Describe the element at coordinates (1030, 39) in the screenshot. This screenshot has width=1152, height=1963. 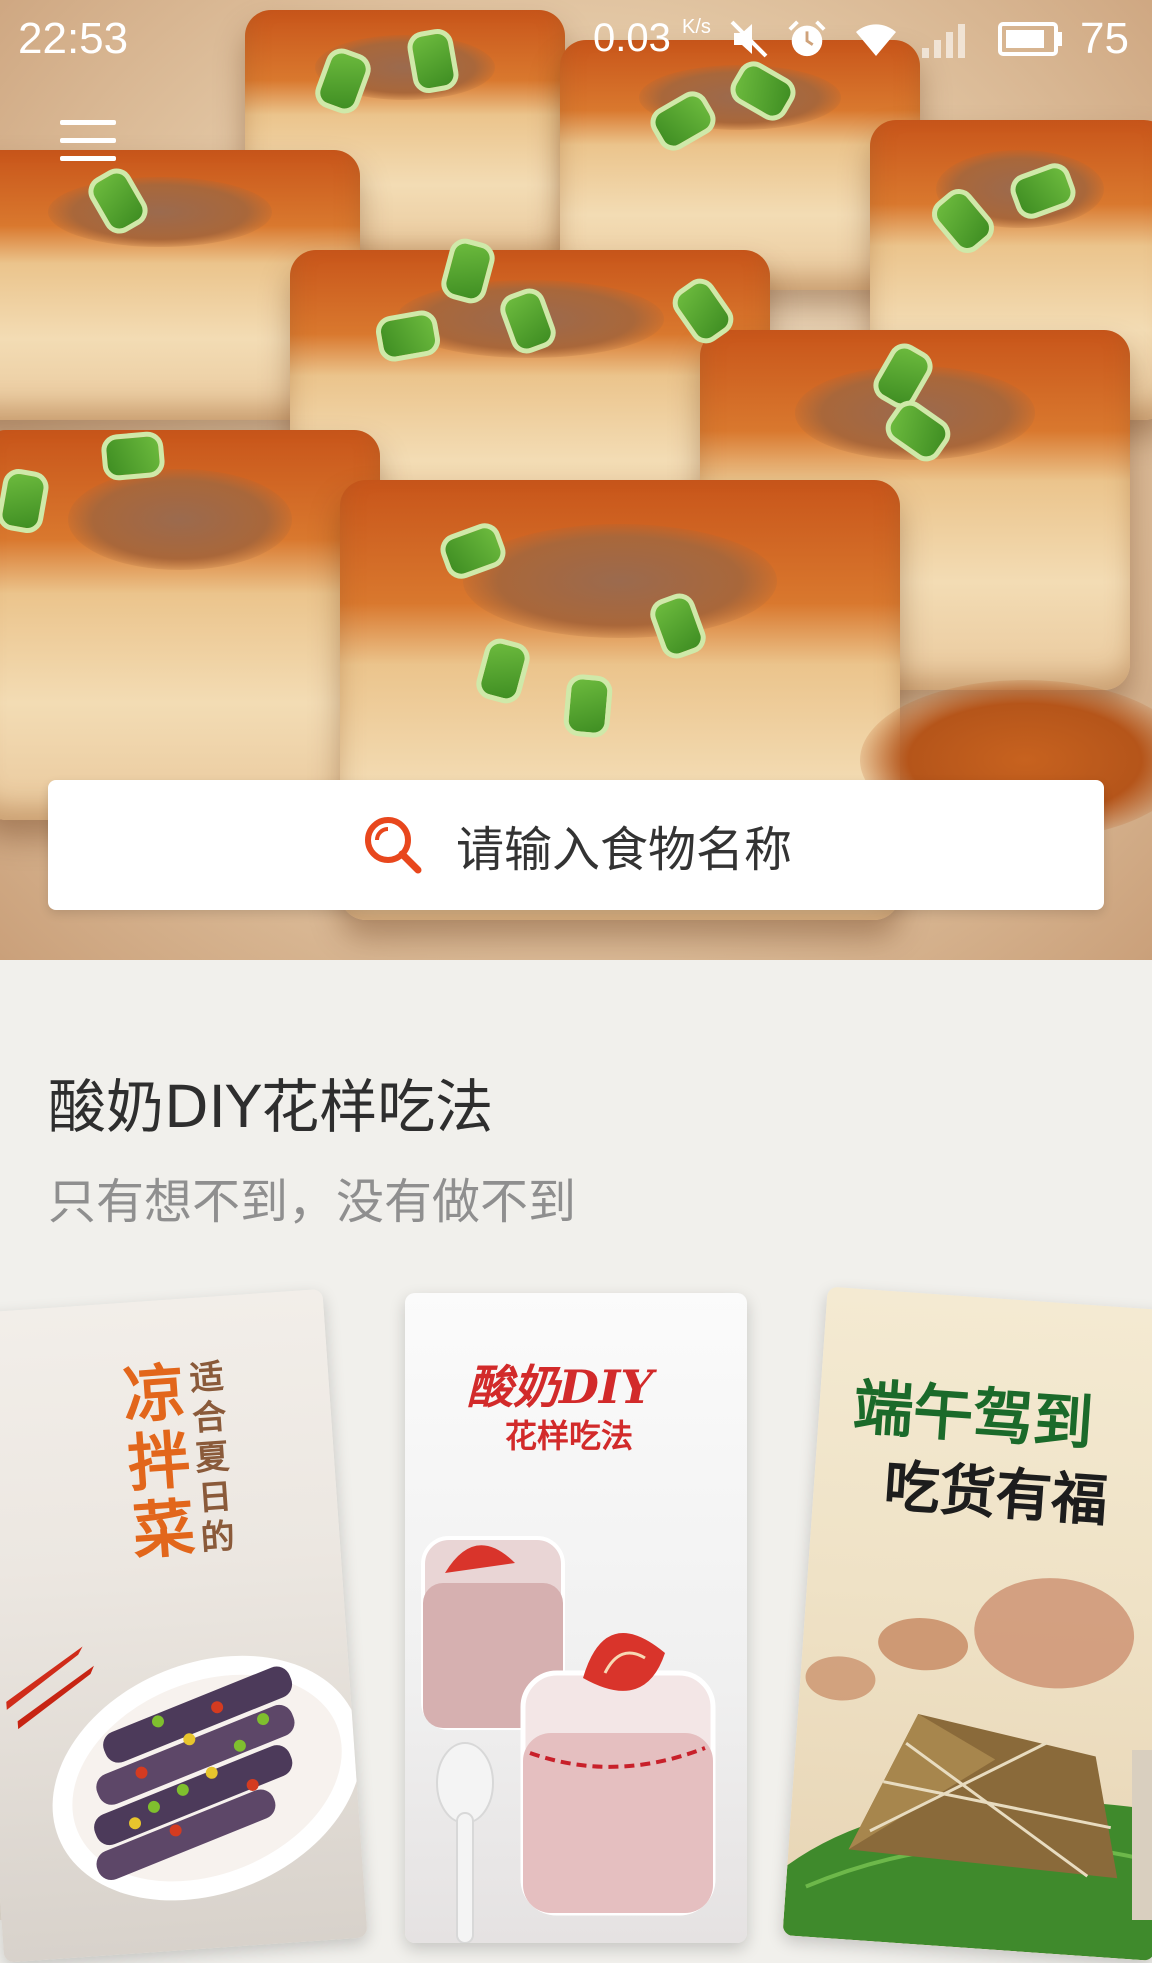
I see `battery-icon` at that location.